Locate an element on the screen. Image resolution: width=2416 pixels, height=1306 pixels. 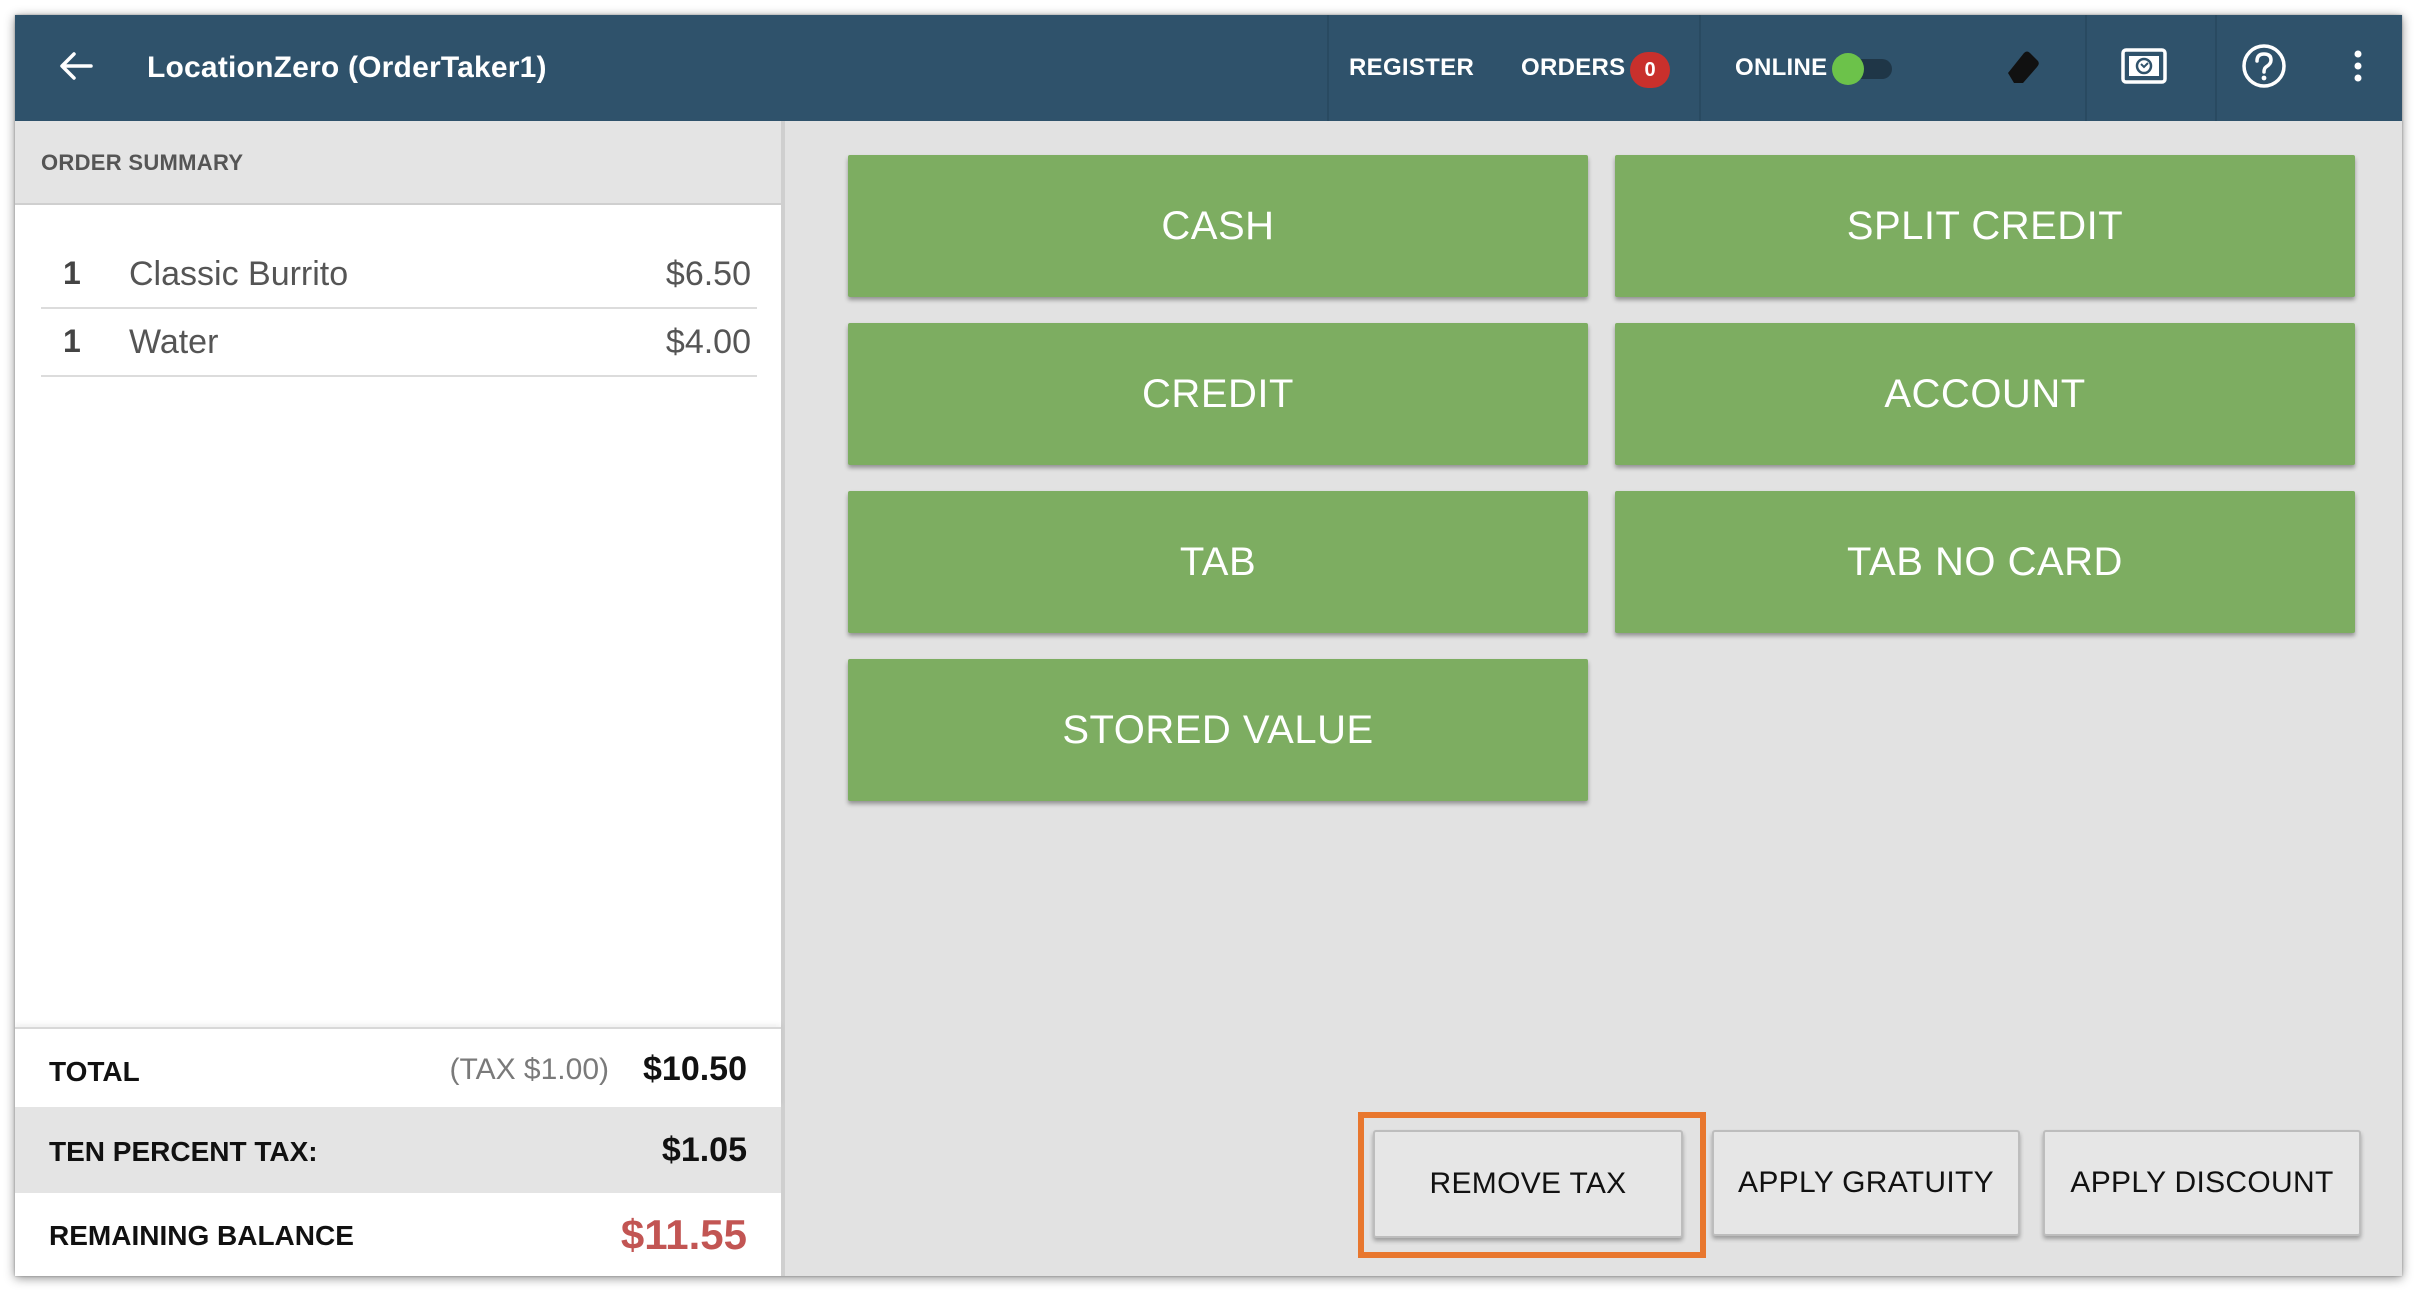
help-icon is located at coordinates (2264, 68).